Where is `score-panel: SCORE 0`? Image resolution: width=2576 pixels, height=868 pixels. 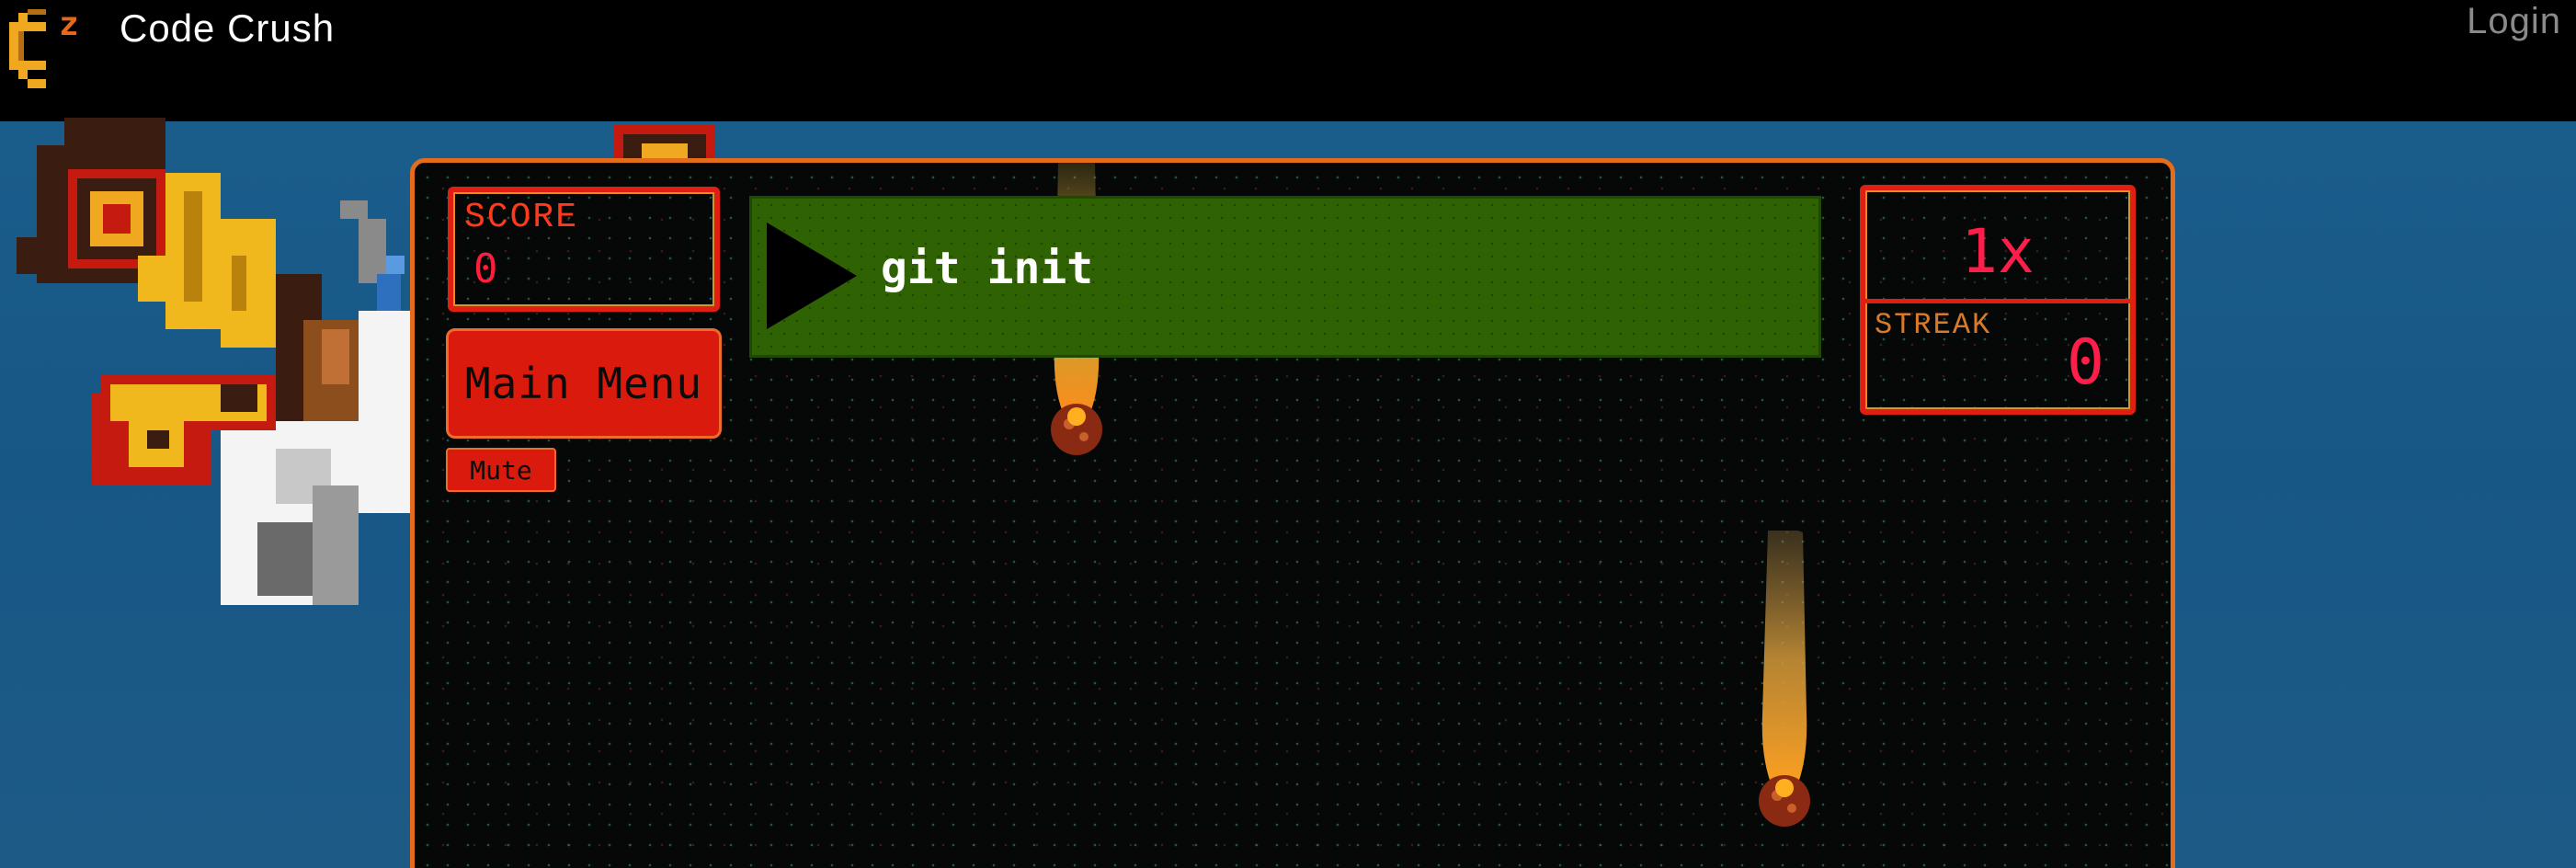
score-panel: SCORE 0 is located at coordinates (584, 249).